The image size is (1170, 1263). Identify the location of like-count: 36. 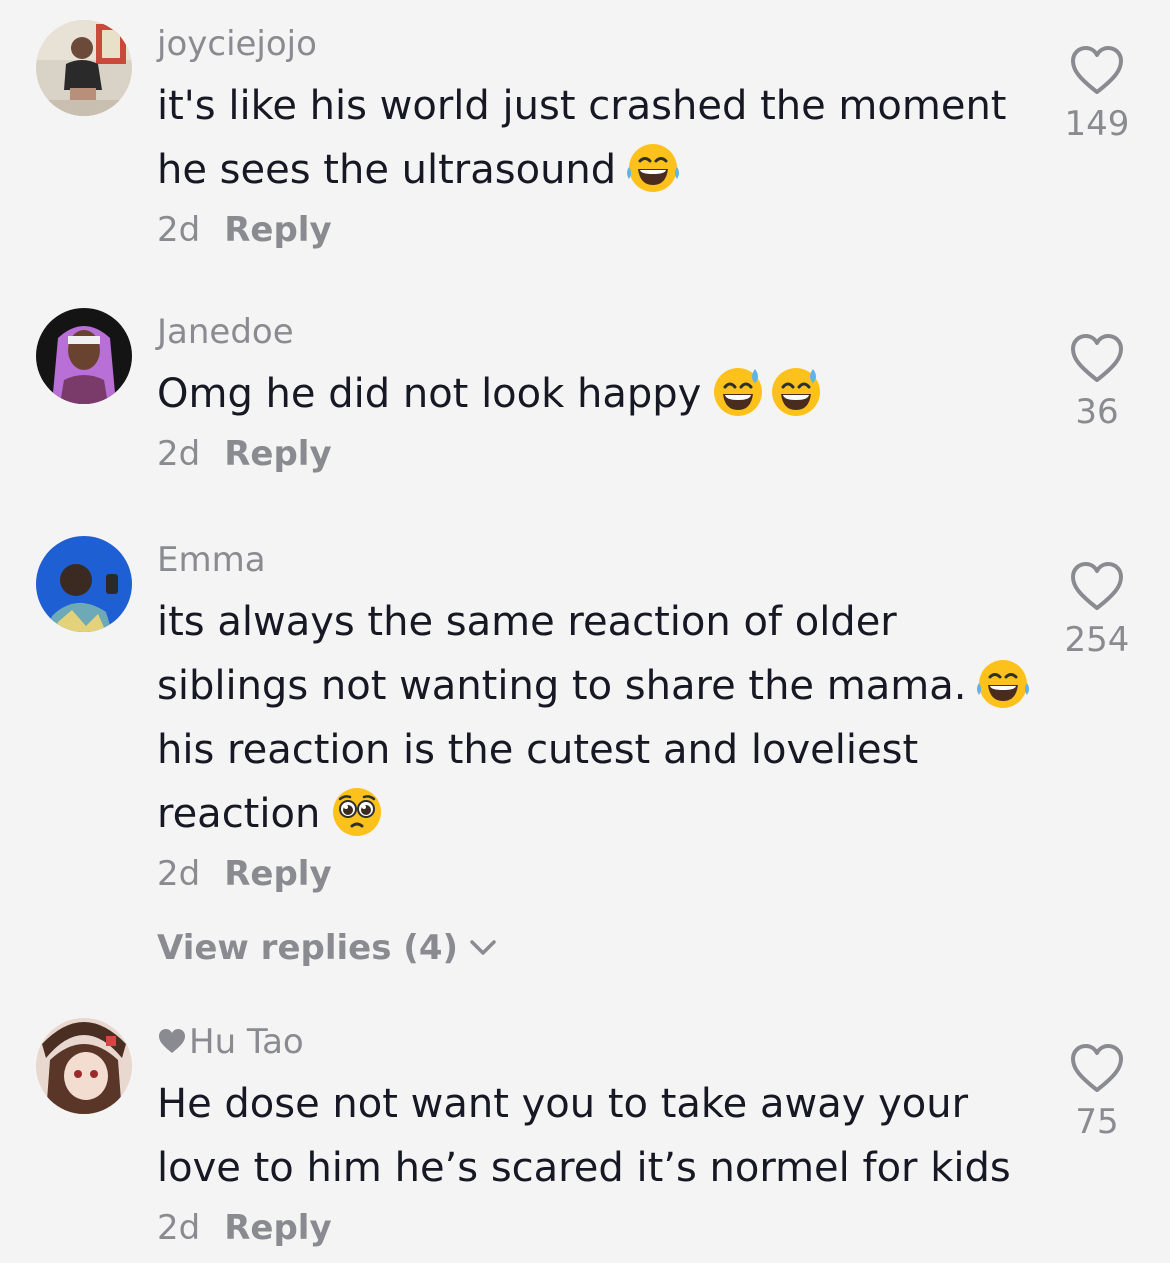
(1097, 412).